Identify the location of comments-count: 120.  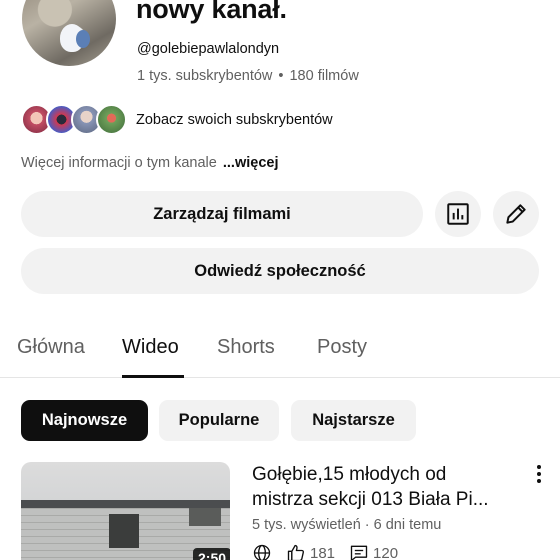
(386, 552).